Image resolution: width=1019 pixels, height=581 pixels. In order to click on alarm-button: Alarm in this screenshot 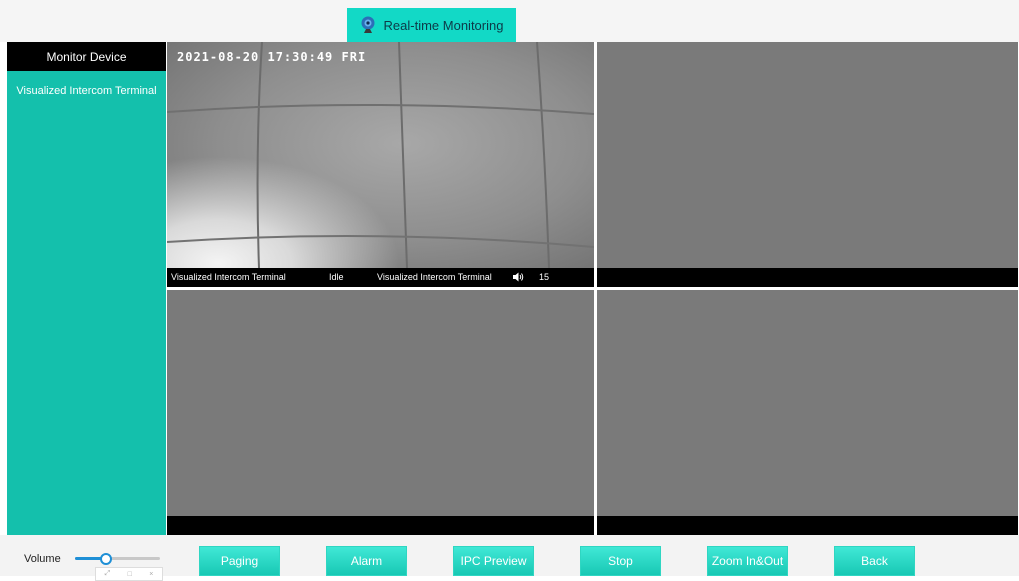, I will do `click(366, 561)`.